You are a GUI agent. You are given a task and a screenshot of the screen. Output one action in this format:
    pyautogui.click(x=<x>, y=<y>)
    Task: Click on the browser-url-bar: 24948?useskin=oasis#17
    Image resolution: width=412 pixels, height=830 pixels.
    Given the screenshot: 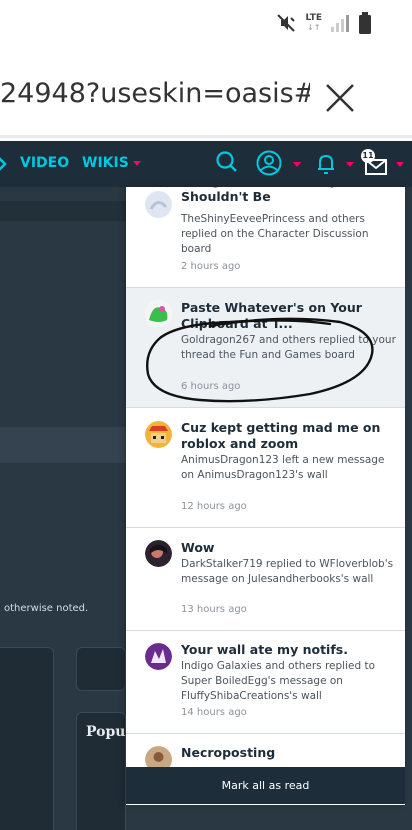 What is the action you would take?
    pyautogui.click(x=206, y=95)
    